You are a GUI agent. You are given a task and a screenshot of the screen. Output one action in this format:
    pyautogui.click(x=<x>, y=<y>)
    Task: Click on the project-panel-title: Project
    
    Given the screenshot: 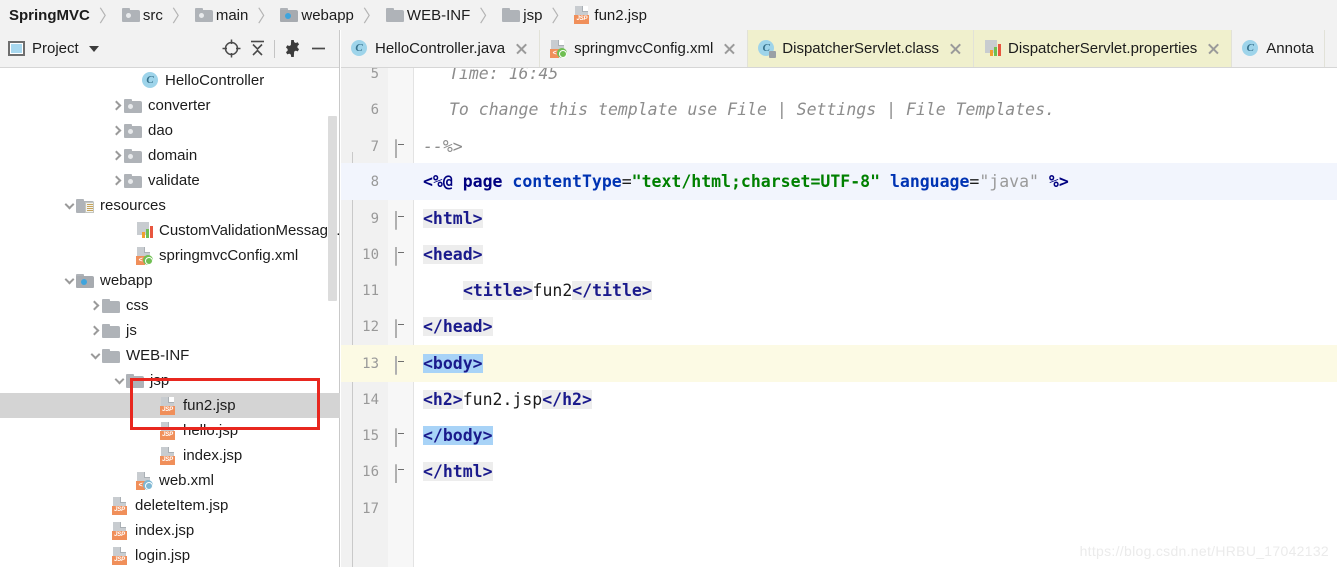 What is the action you would take?
    pyautogui.click(x=55, y=48)
    